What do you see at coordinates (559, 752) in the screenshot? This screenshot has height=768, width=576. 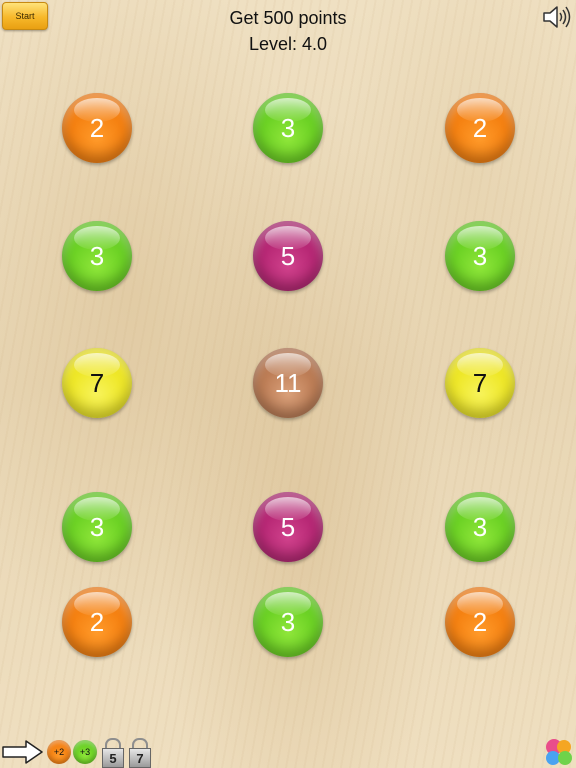 I see `game-center-icon` at bounding box center [559, 752].